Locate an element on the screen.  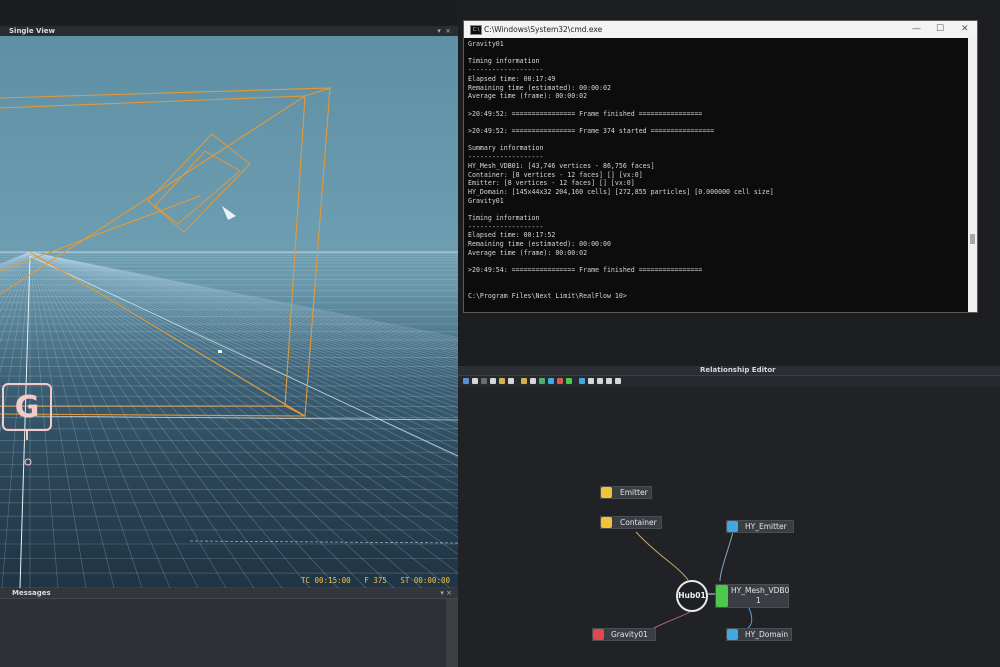
node-hy-mesh: HY_Mesh_VDB0 1 is located at coordinates (752, 596).